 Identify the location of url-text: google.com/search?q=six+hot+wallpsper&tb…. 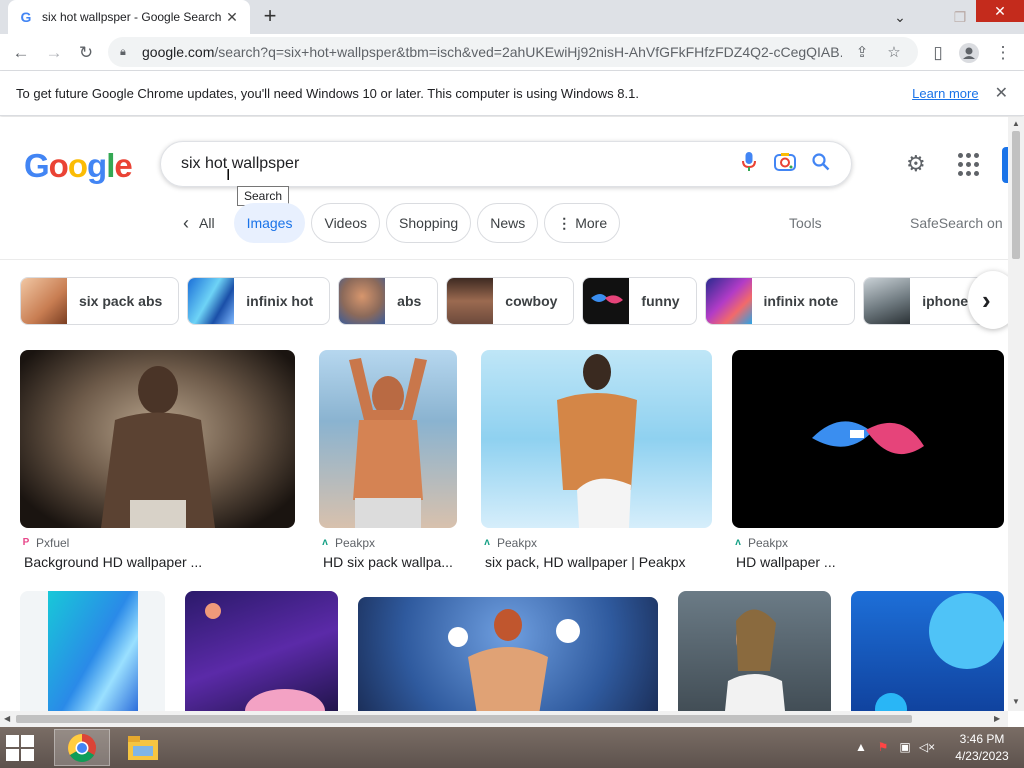
(492, 52).